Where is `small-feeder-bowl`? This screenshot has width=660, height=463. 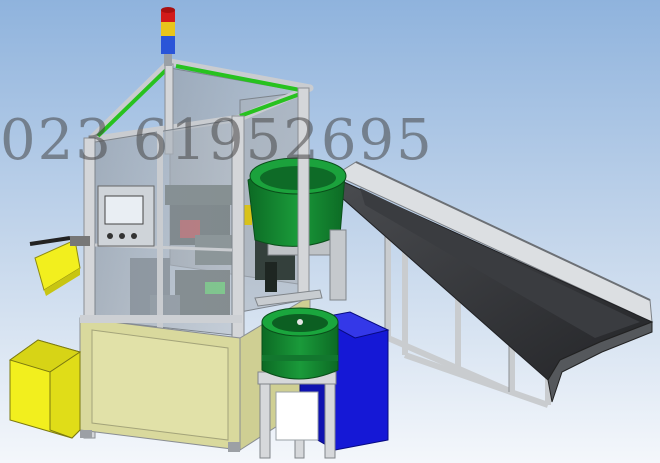 small-feeder-bowl is located at coordinates (298, 383).